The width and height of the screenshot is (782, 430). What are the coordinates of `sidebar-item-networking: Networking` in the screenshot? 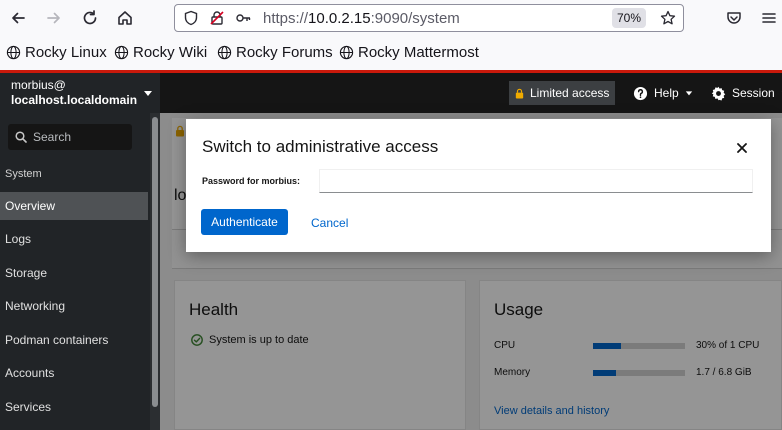 It's located at (74, 306).